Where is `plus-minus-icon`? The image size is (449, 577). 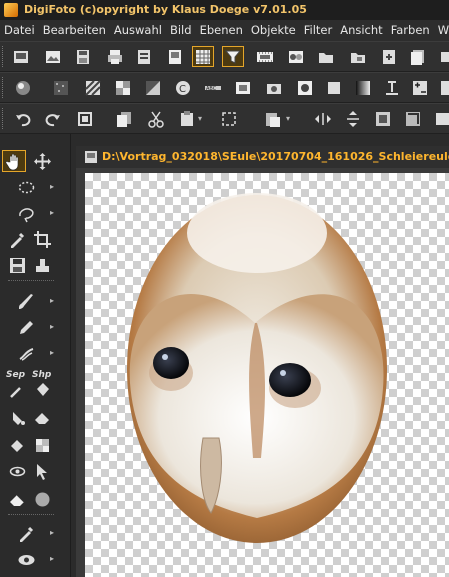 plus-minus-icon is located at coordinates (420, 87).